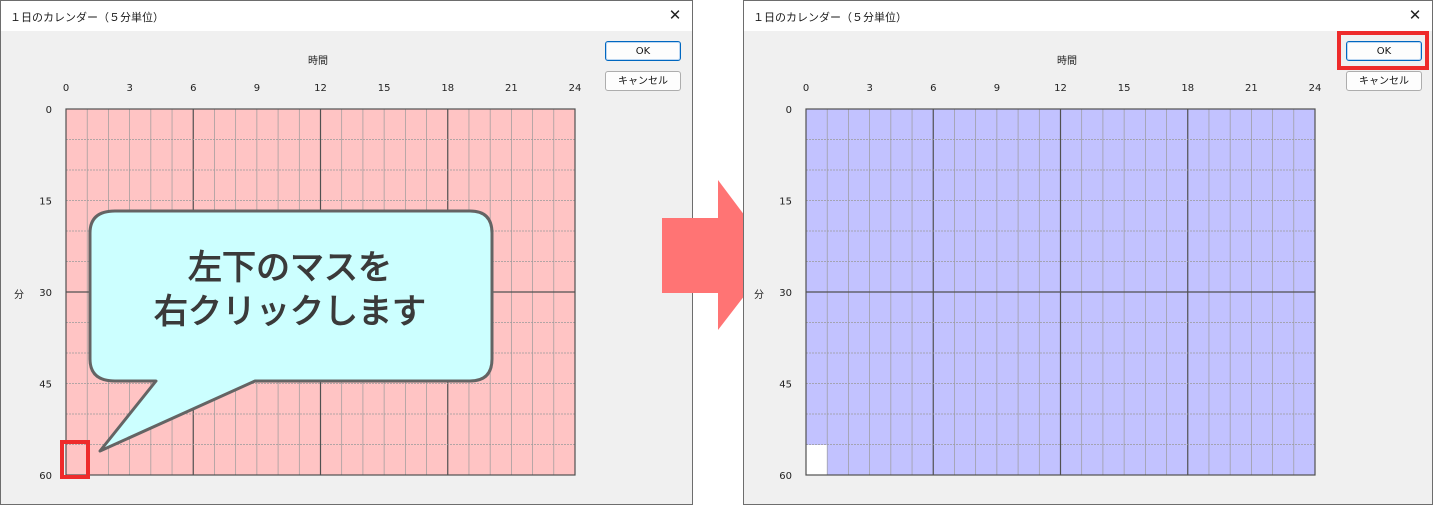 Image resolution: width=1433 pixels, height=507 pixels. What do you see at coordinates (1315, 88) in the screenshot?
I see `x-tick-label: 24` at bounding box center [1315, 88].